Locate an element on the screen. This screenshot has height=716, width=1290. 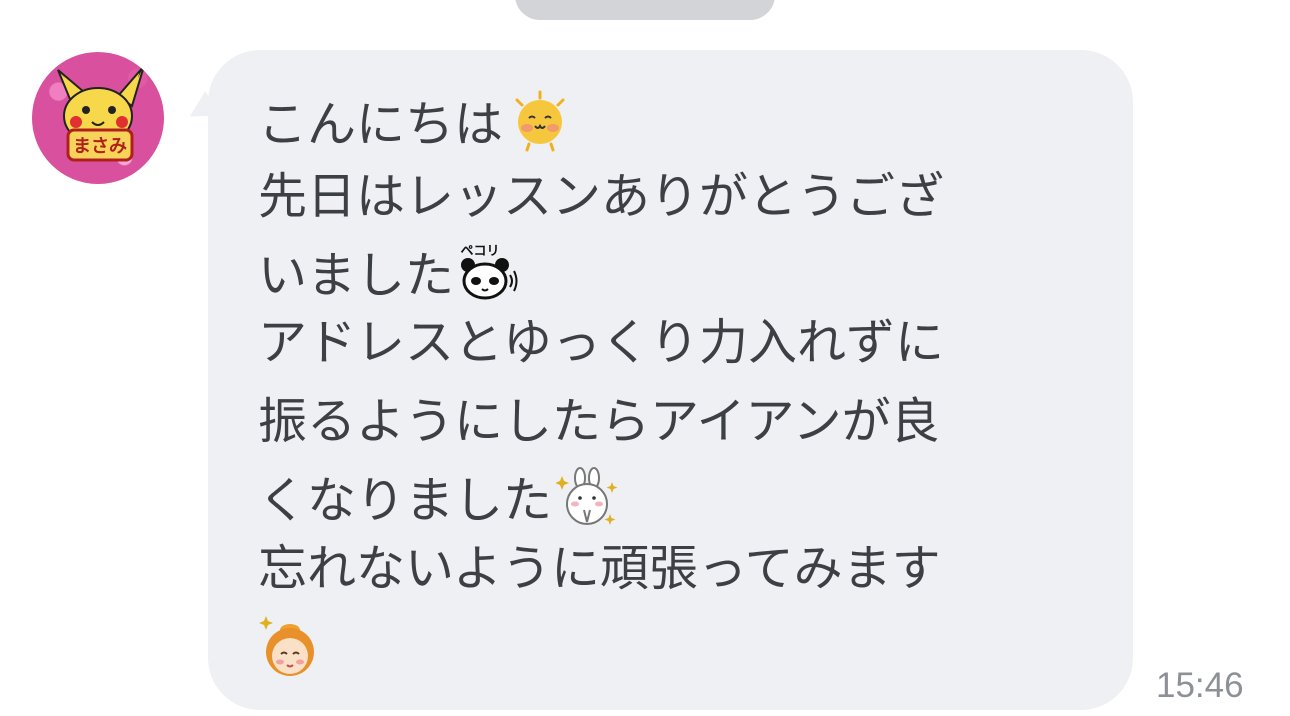
message-line: こんにちは is located at coordinates (415, 127).